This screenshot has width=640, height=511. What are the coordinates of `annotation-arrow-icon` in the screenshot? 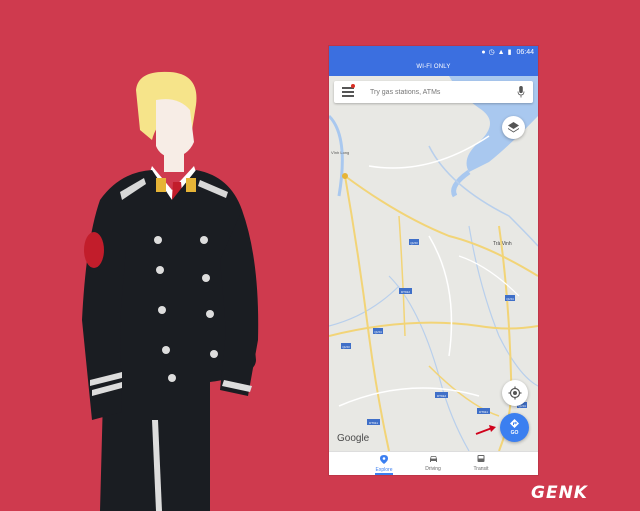 It's located at (485, 430).